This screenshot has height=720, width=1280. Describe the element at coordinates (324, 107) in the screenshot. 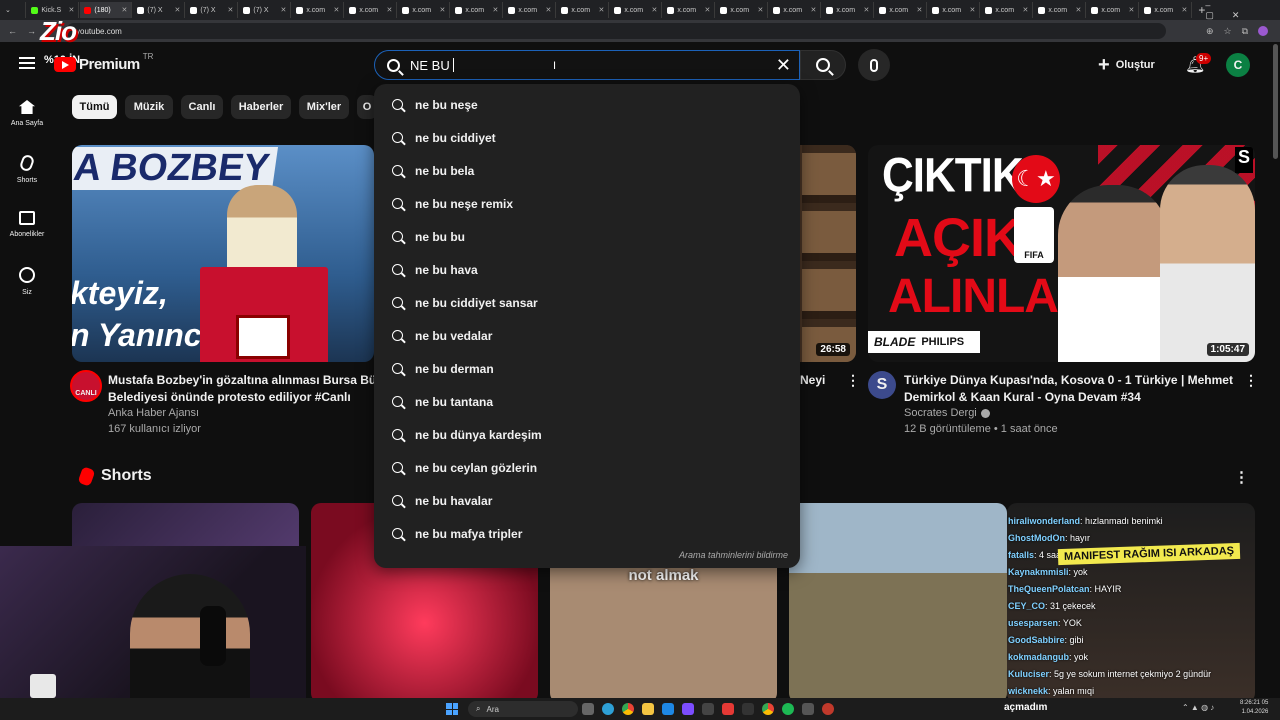

I see `chip-mixes: Mix'ler` at that location.